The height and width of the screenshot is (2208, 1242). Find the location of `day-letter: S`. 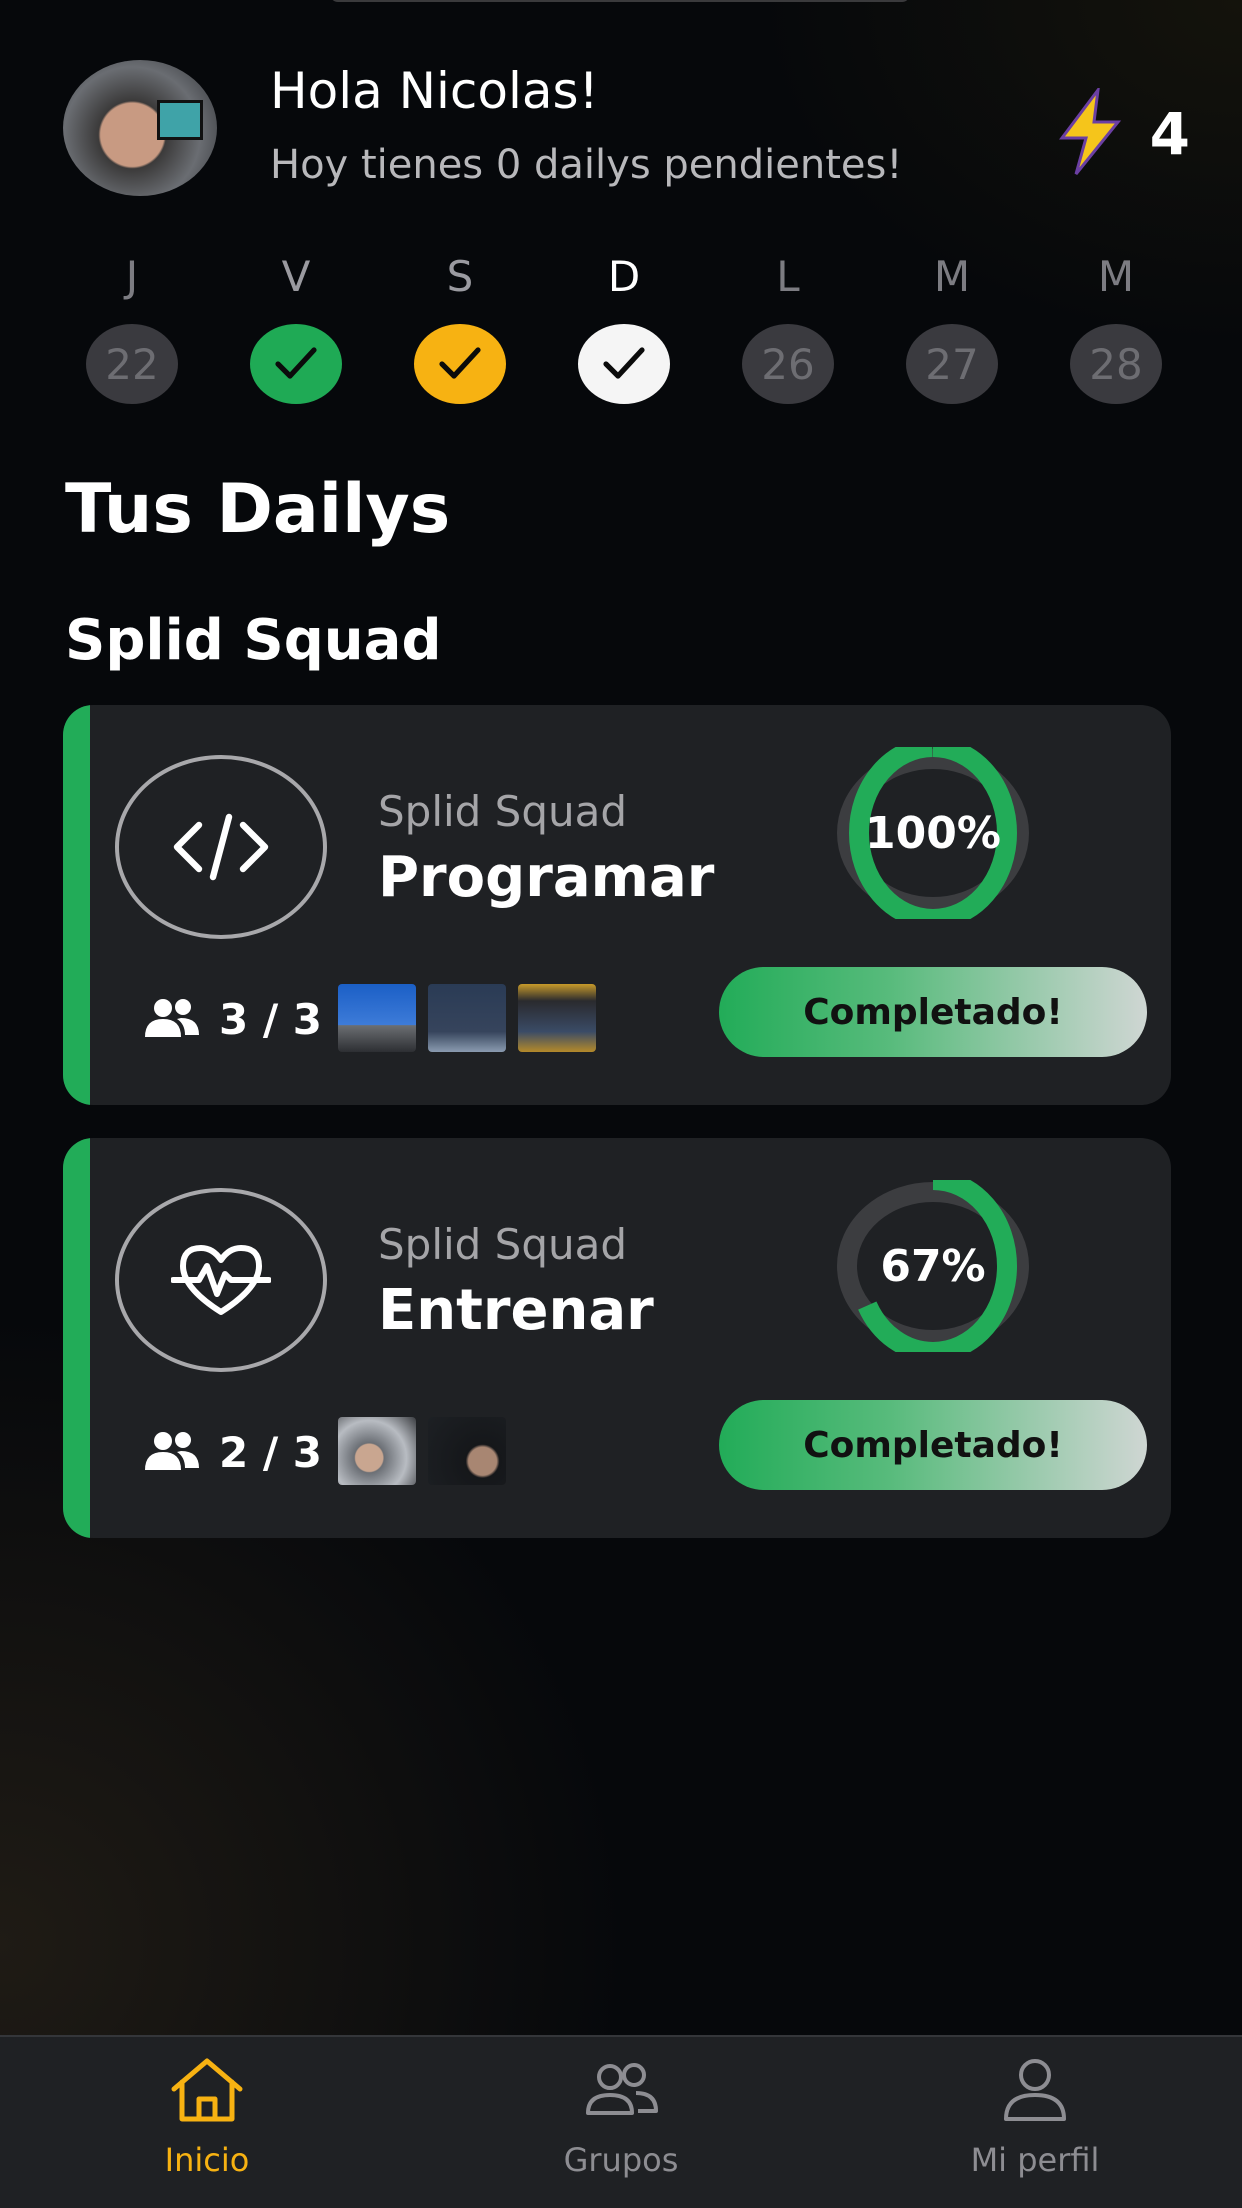

day-letter: S is located at coordinates (460, 276).